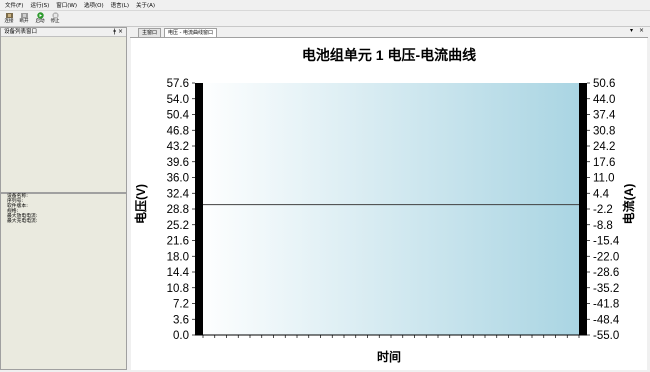 The image size is (650, 372). What do you see at coordinates (628, 204) in the screenshot?
I see `right-axis-label: 电流(A)` at bounding box center [628, 204].